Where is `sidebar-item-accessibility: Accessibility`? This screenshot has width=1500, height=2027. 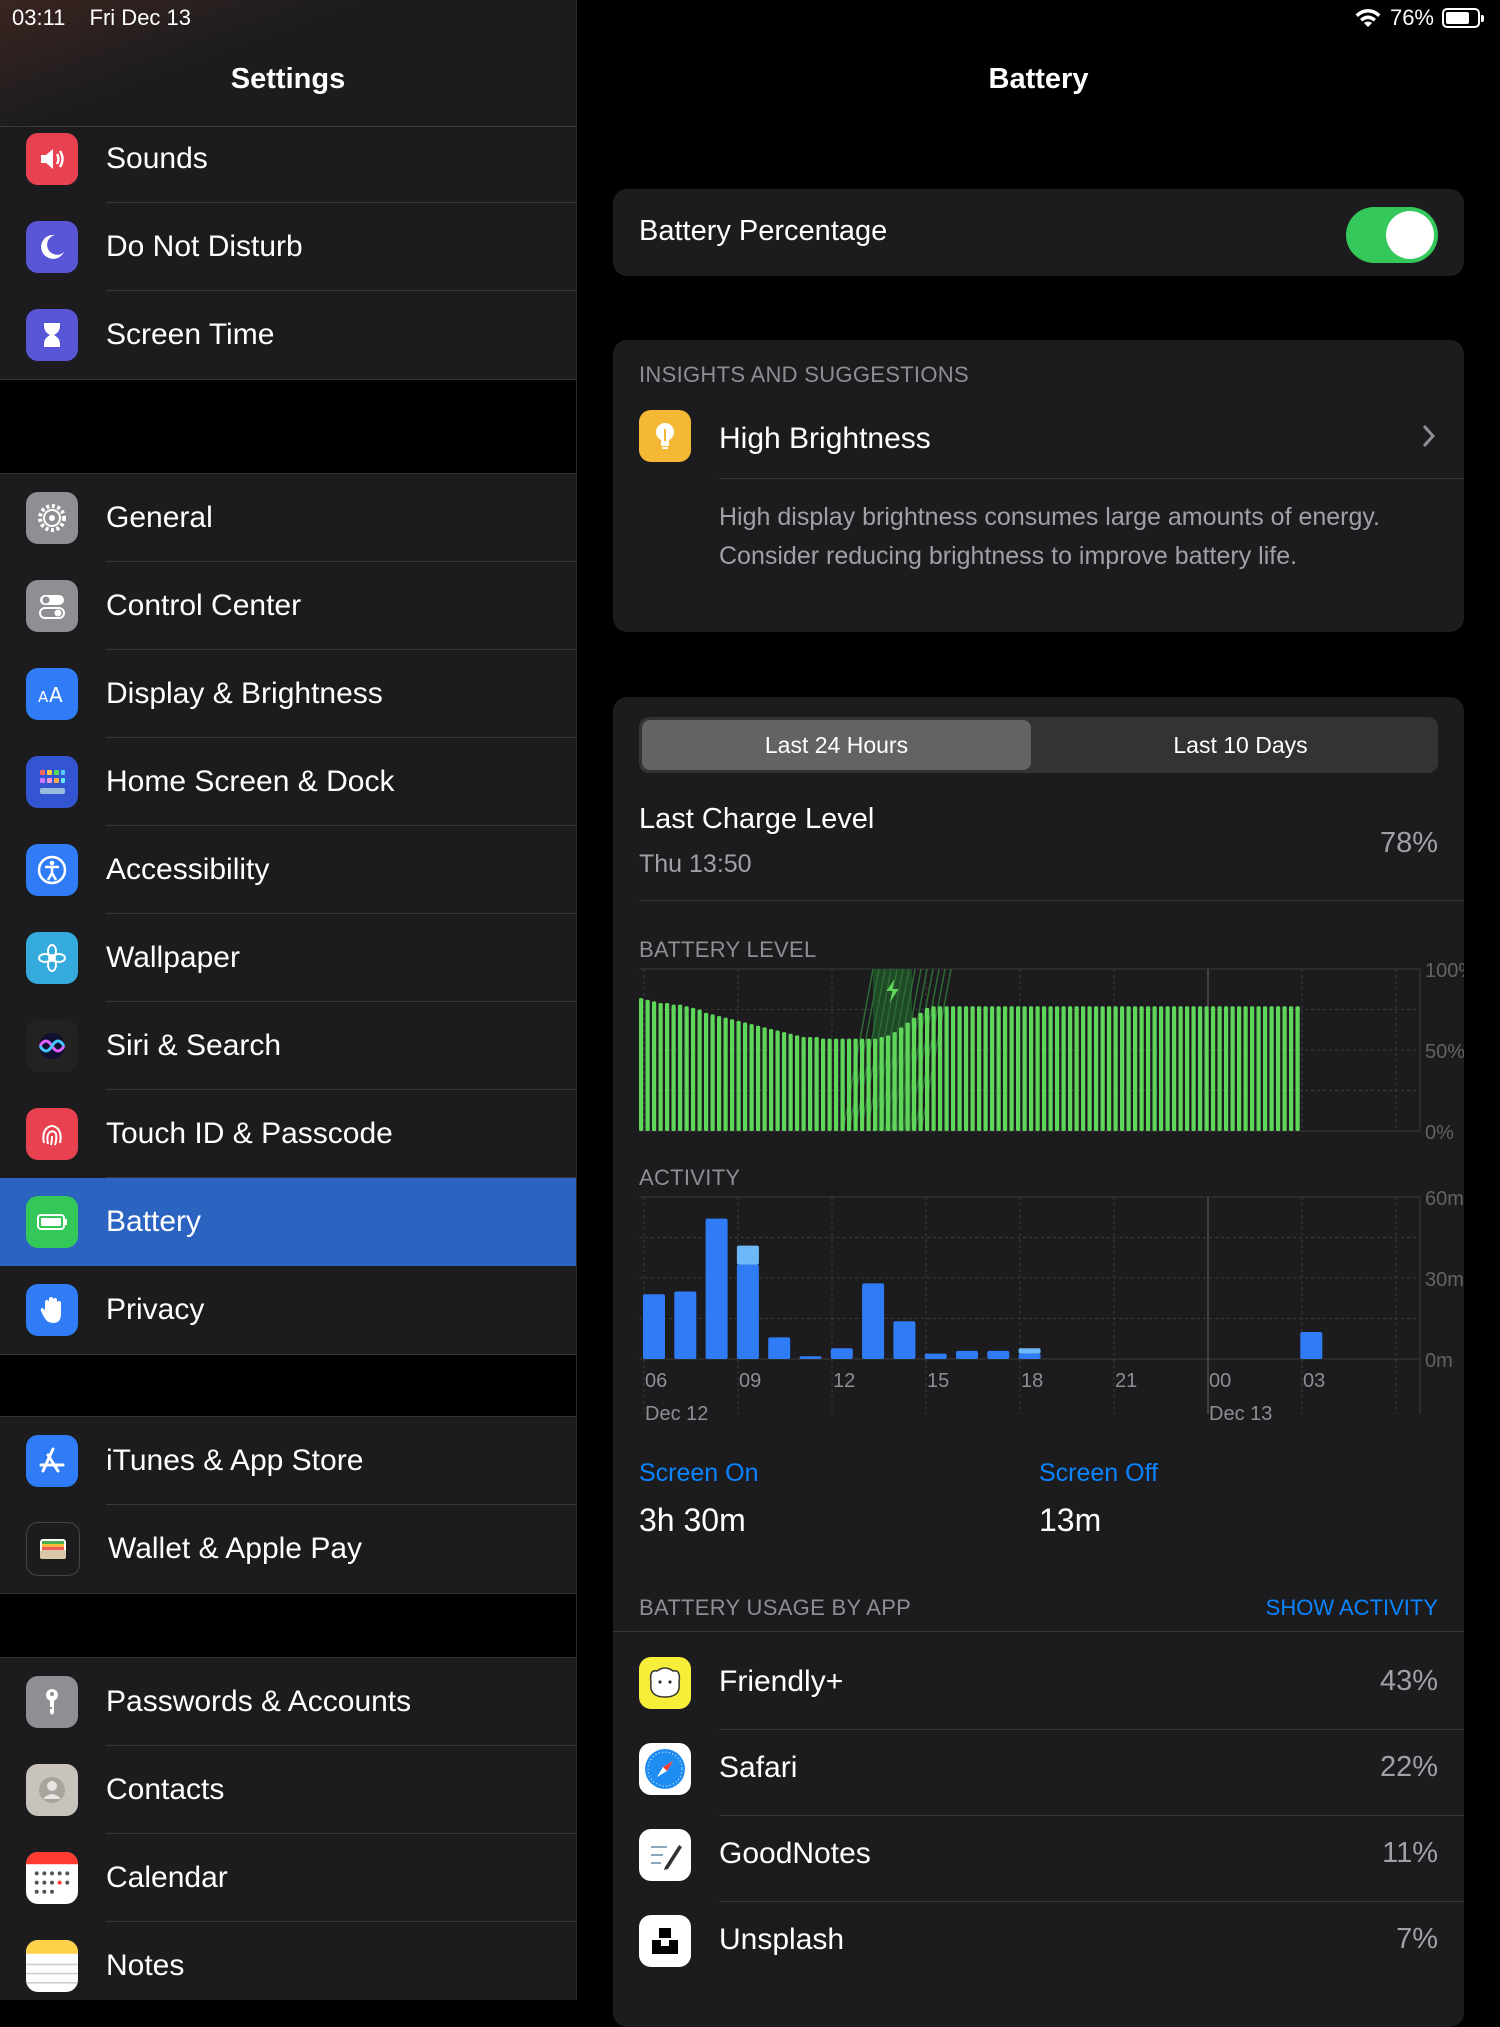 sidebar-item-accessibility: Accessibility is located at coordinates (288, 870).